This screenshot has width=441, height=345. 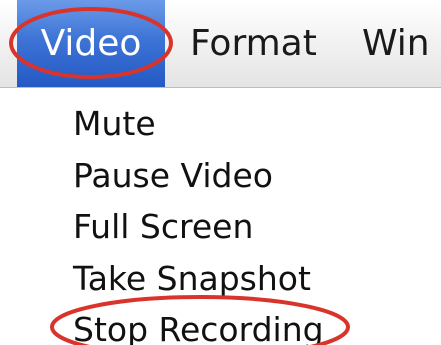 What do you see at coordinates (173, 176) in the screenshot?
I see `menu-item-pause-video: Pause Video` at bounding box center [173, 176].